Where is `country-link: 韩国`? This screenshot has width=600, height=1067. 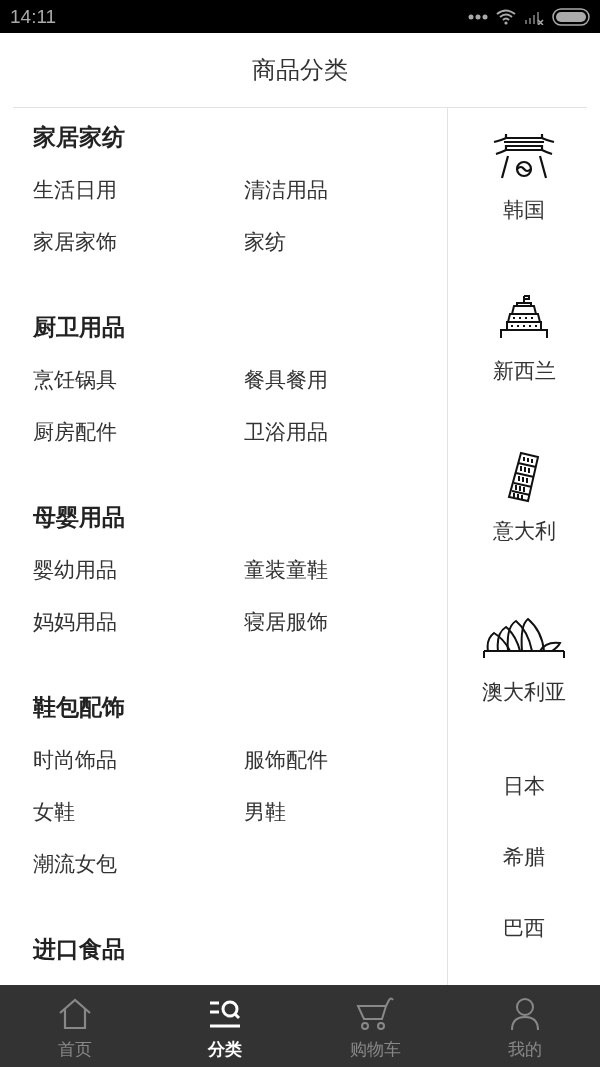 country-link: 韩国 is located at coordinates (524, 210).